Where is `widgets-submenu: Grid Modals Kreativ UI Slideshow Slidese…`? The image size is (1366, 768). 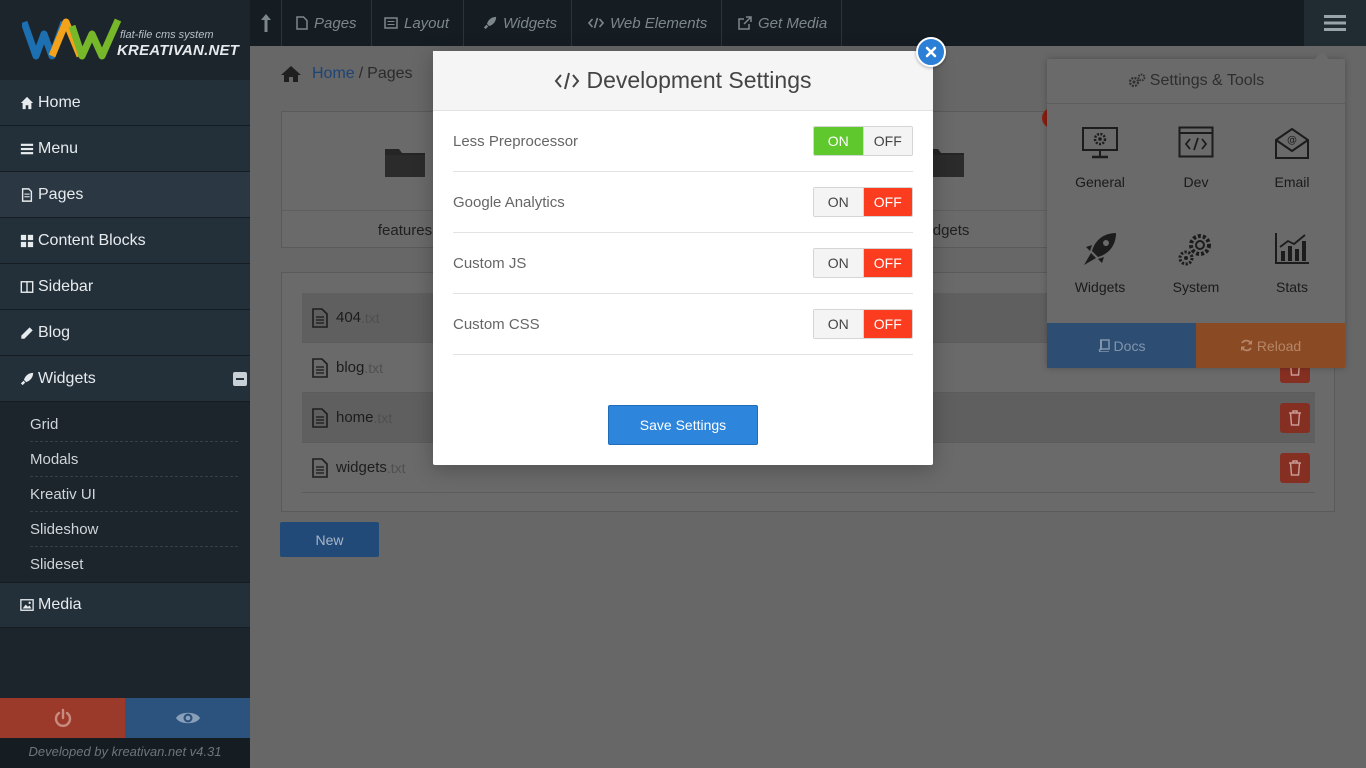 widgets-submenu: Grid Modals Kreativ UI Slideshow Slidese… is located at coordinates (125, 492).